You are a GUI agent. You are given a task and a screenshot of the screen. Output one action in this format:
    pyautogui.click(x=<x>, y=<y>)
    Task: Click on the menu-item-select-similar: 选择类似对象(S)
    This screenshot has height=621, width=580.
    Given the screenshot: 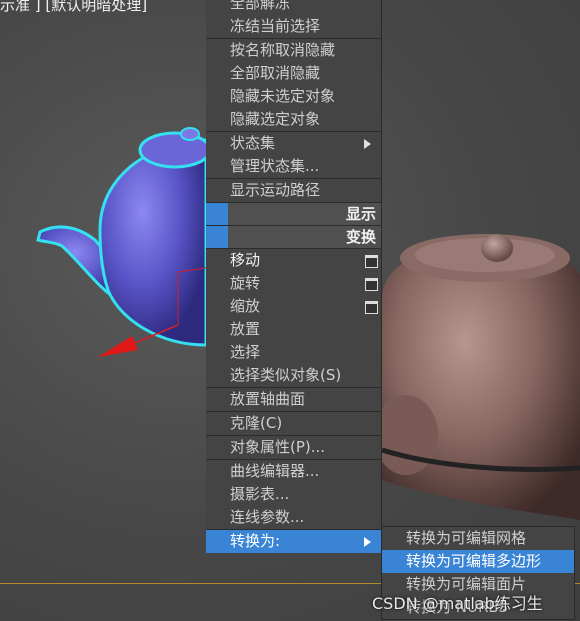 What is the action you would take?
    pyautogui.click(x=293, y=375)
    